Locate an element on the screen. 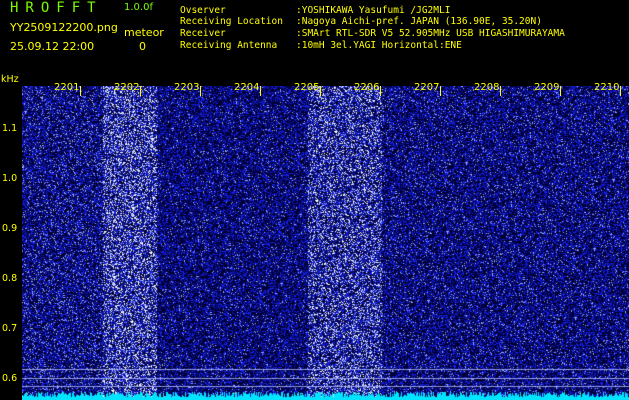  x-tick-label: 2205 is located at coordinates (307, 87).